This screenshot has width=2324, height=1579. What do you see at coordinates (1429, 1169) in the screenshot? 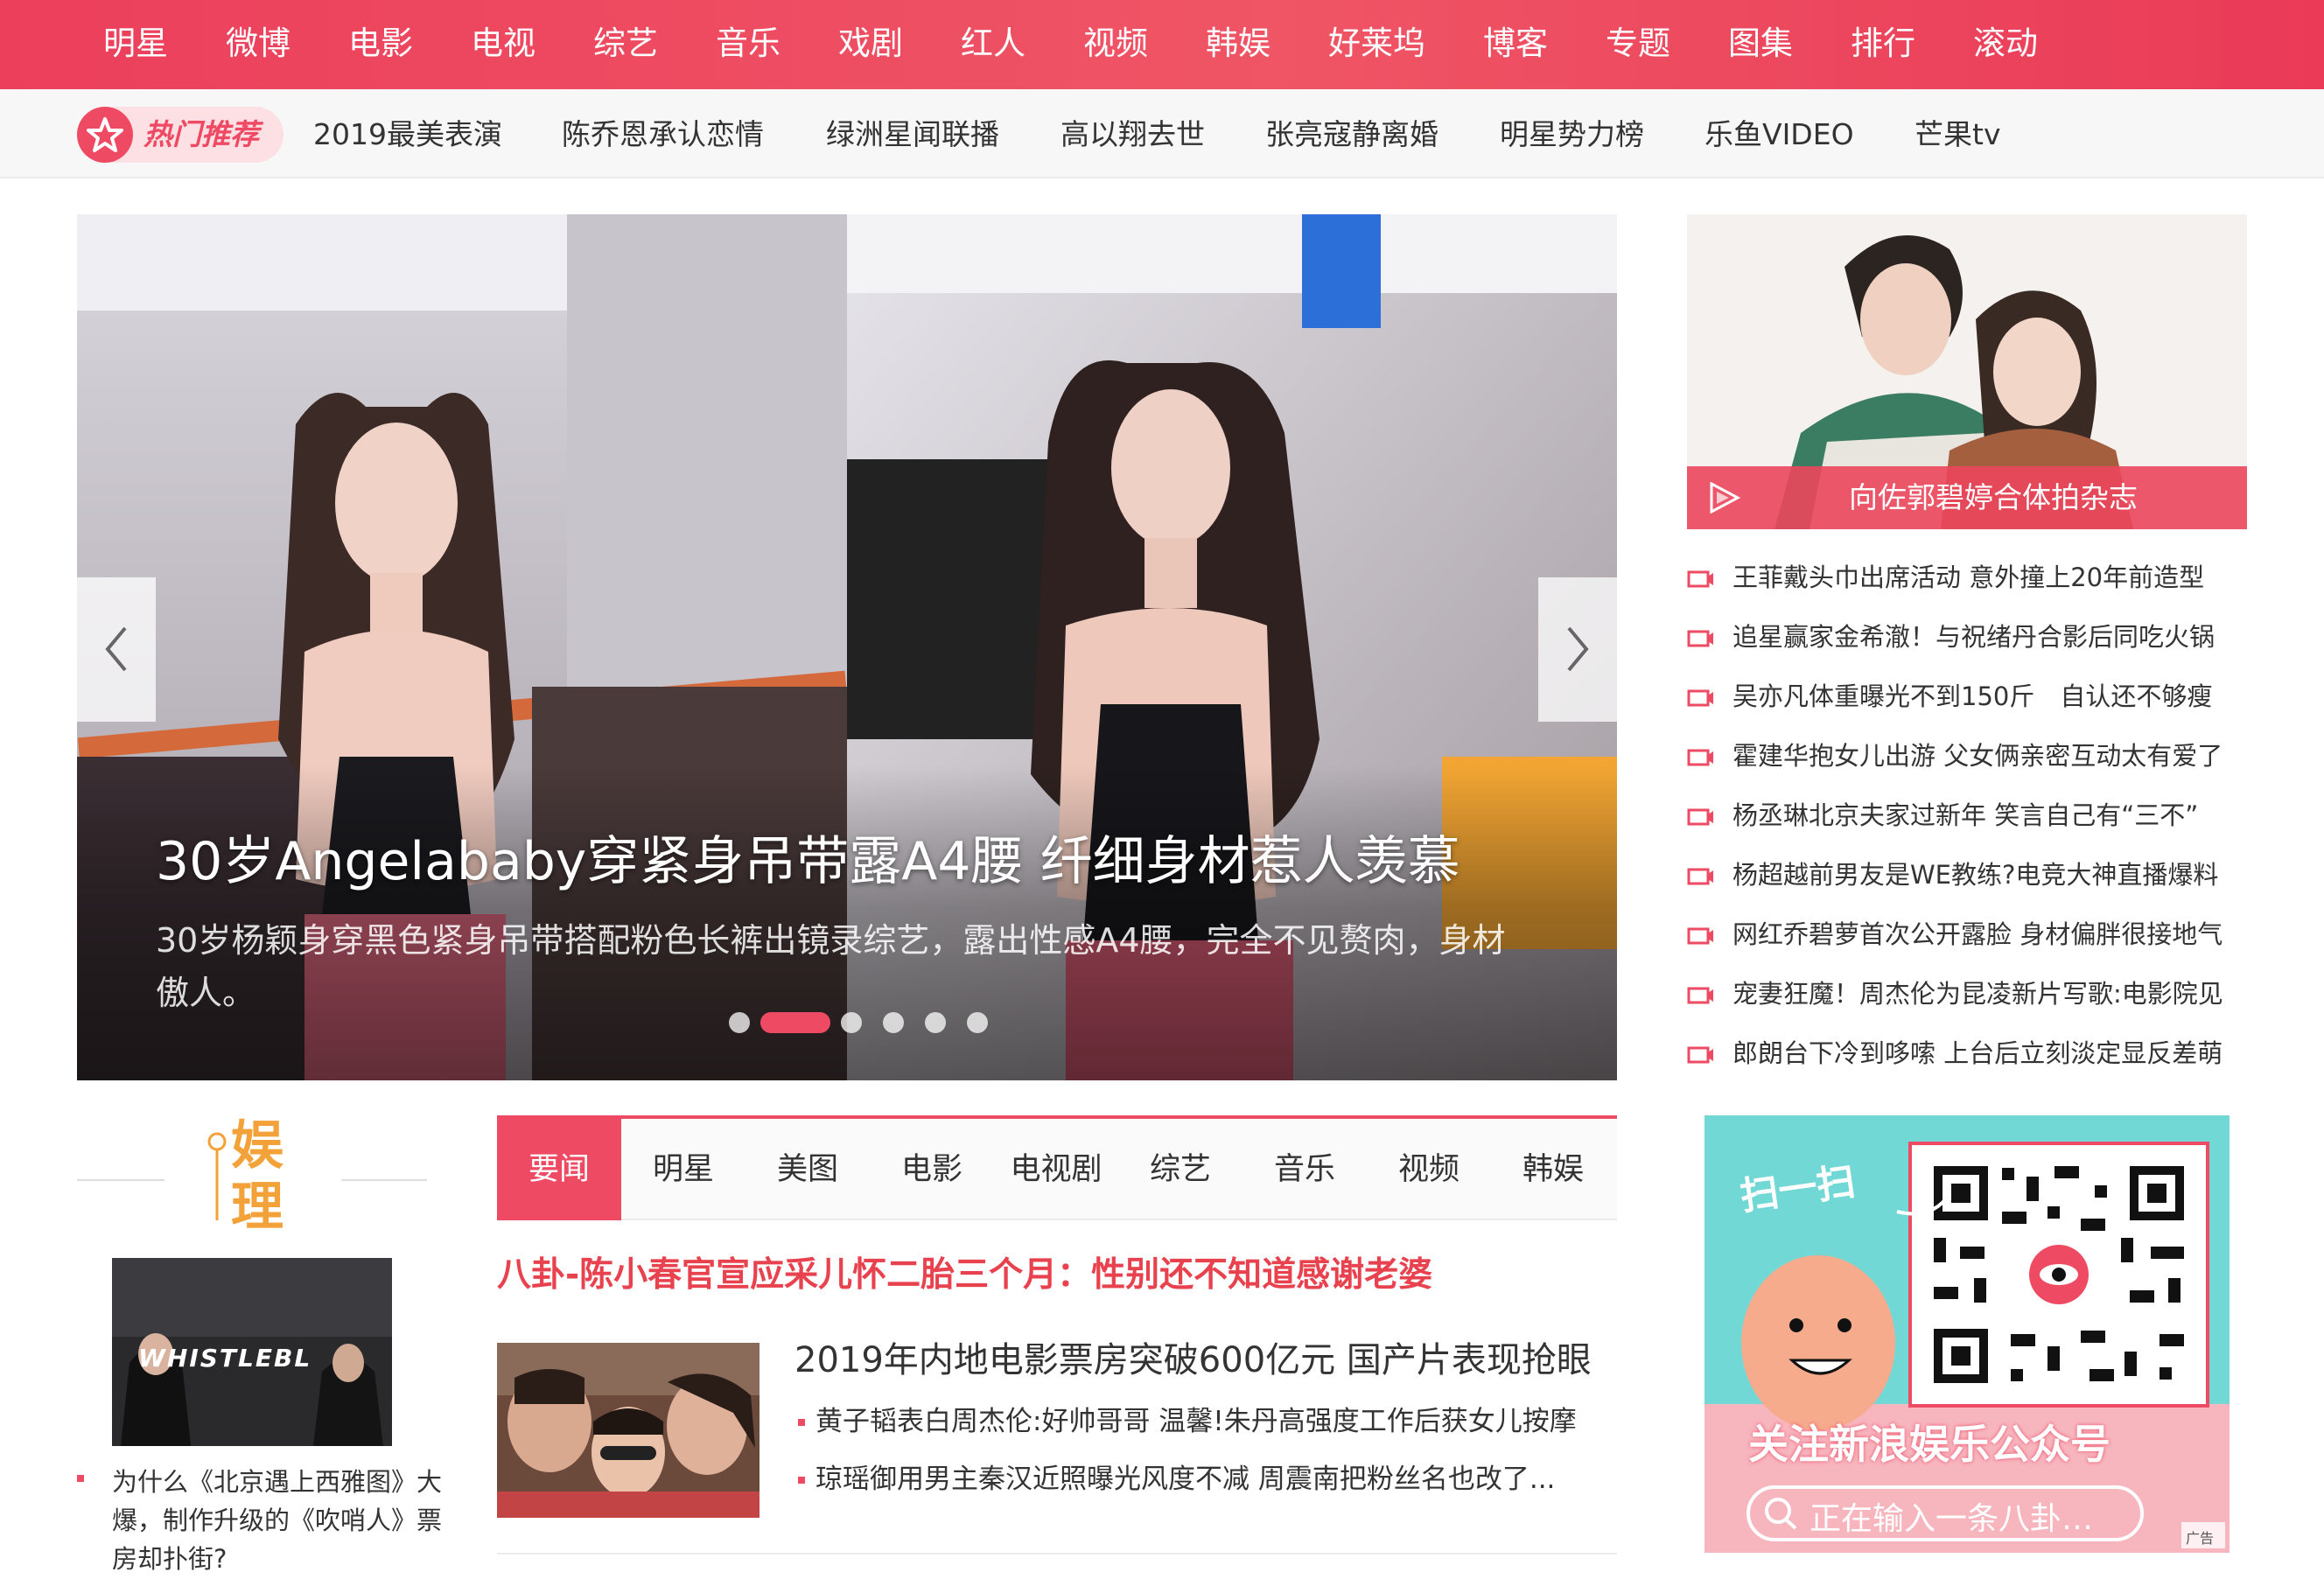
I see `tab-video: 视频` at bounding box center [1429, 1169].